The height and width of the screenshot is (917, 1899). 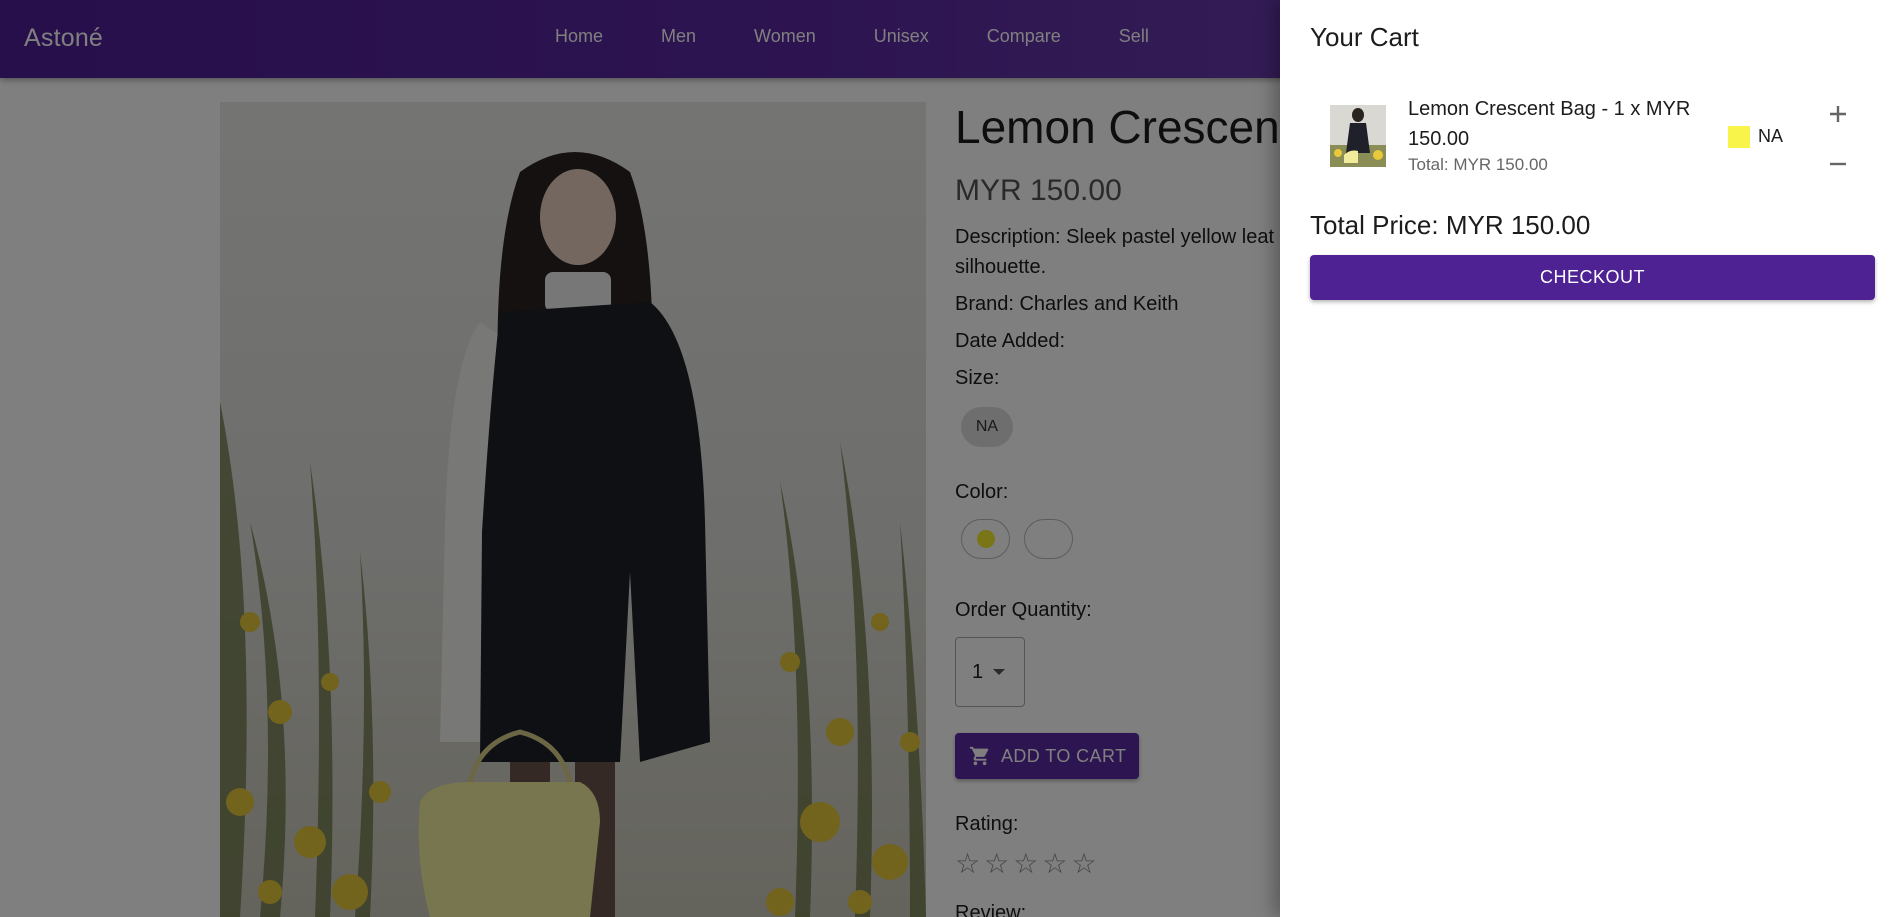 I want to click on plus-icon, so click(x=1838, y=114).